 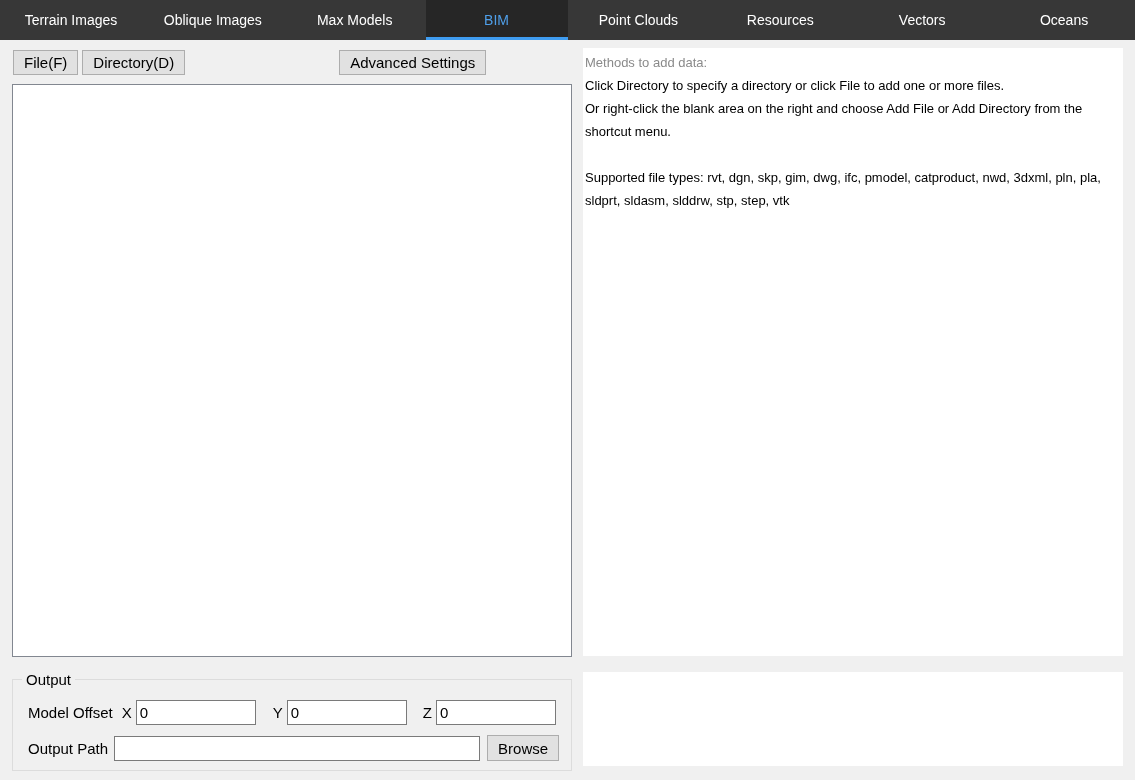 I want to click on tab: Point Clouds, so click(x=638, y=20).